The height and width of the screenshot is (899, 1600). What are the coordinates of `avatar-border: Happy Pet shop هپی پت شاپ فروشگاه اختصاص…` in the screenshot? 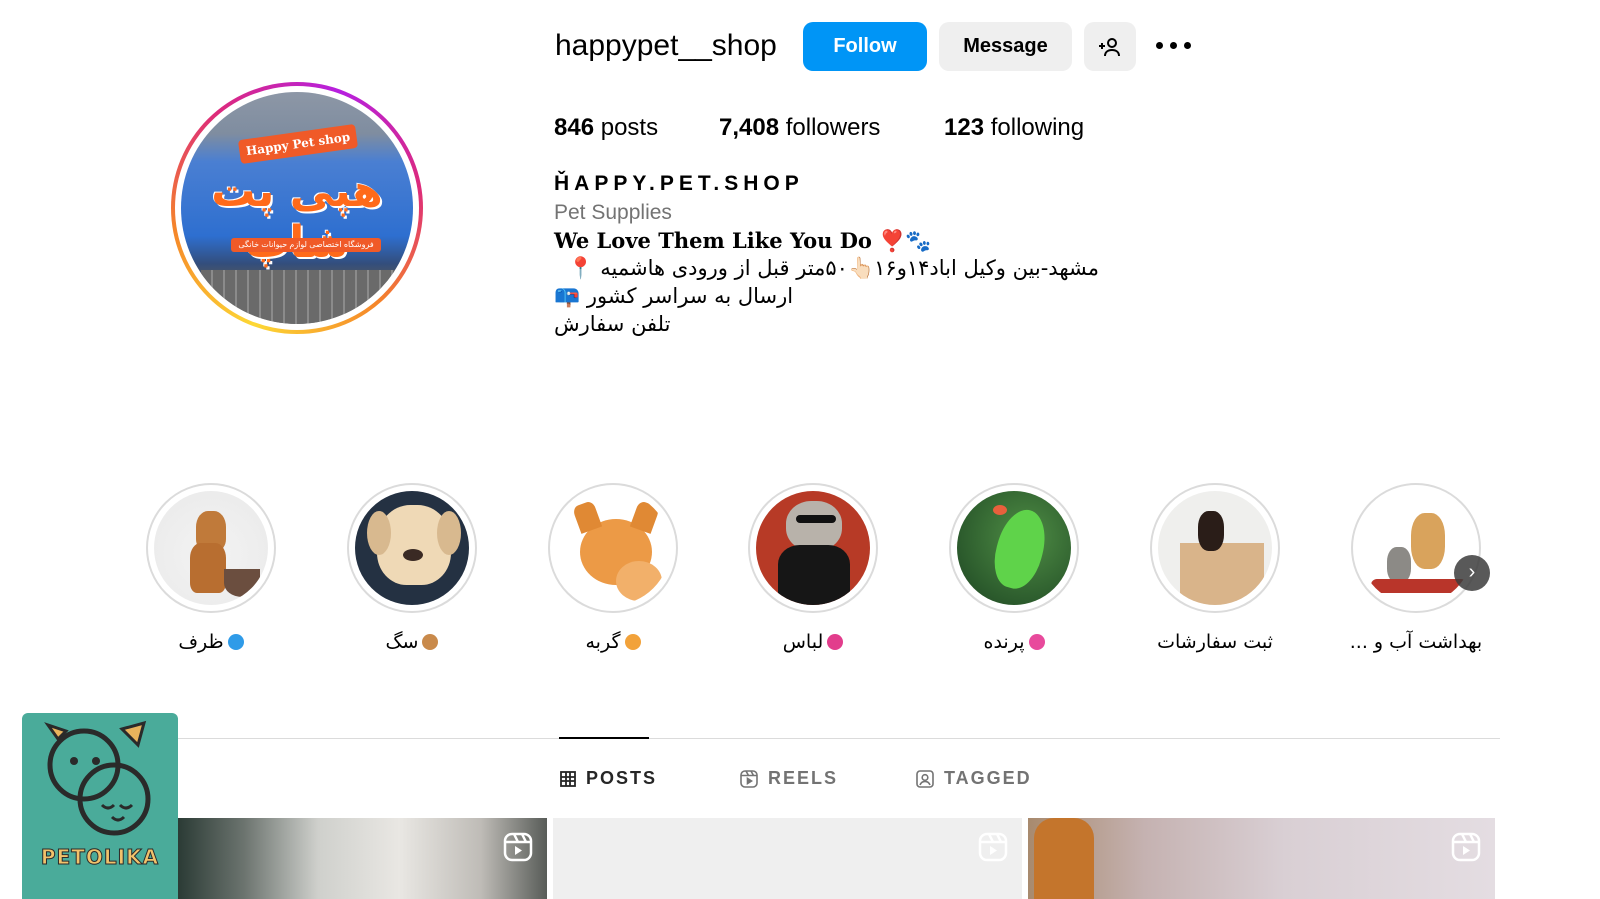 It's located at (297, 208).